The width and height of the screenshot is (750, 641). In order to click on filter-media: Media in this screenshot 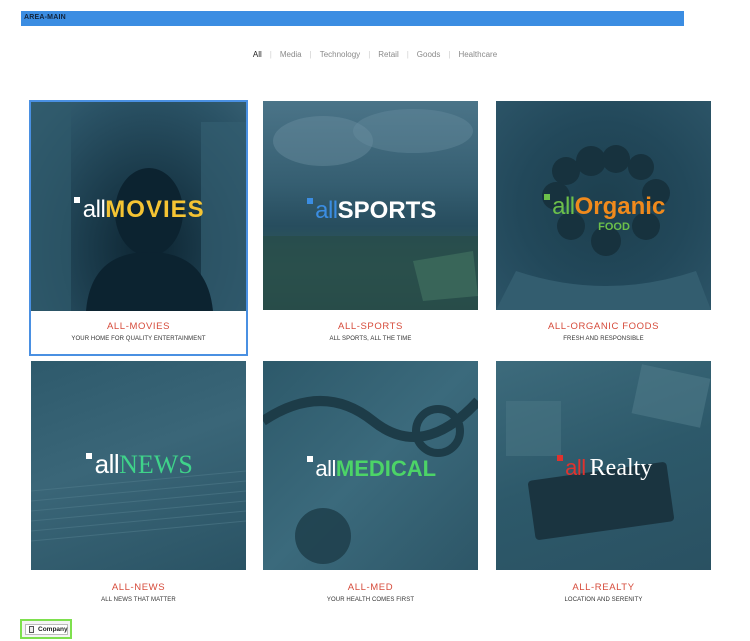, I will do `click(291, 54)`.